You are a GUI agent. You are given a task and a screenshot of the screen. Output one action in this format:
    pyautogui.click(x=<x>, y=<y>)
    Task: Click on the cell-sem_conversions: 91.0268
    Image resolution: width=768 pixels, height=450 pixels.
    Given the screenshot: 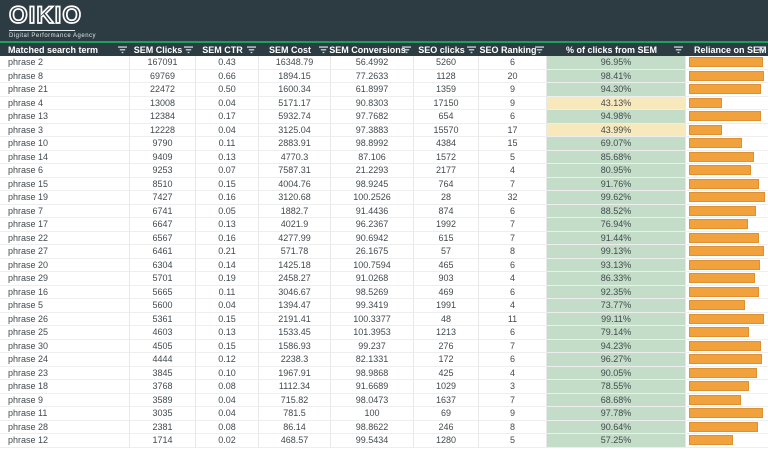 What is the action you would take?
    pyautogui.click(x=372, y=279)
    